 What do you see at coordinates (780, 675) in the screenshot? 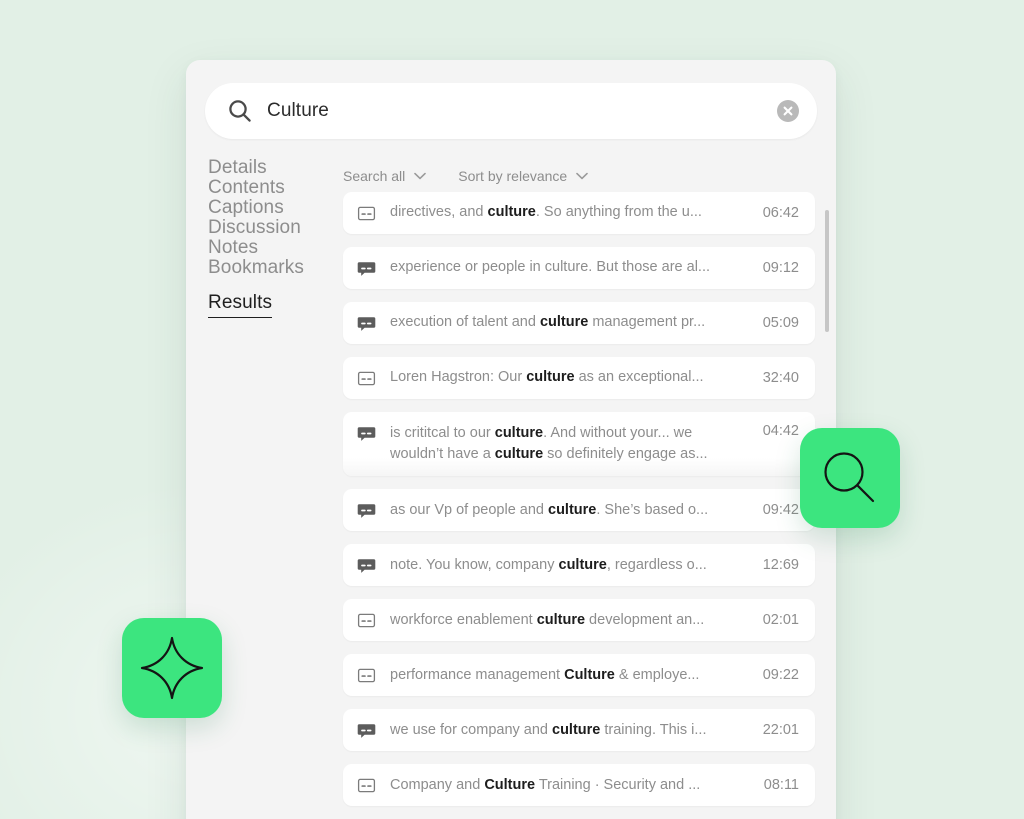
I see `result-row-timestamp: 09:22` at bounding box center [780, 675].